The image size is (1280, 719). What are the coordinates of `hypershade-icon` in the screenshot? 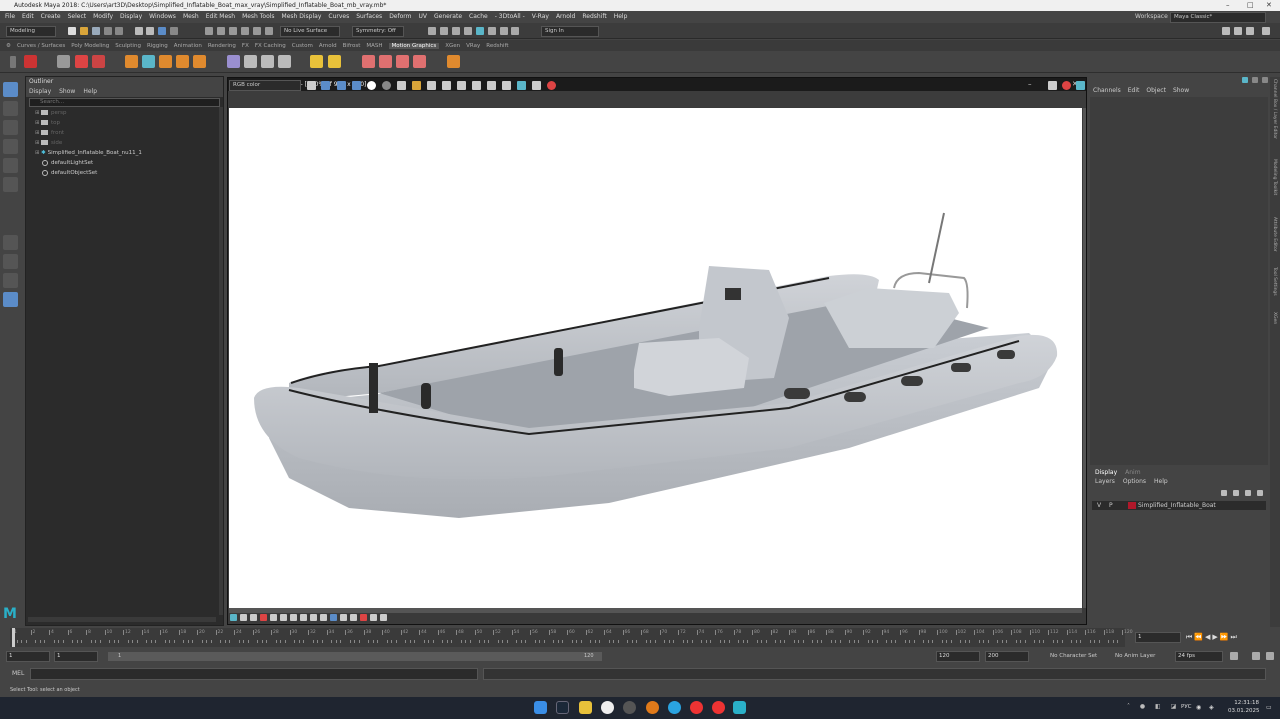 It's located at (480, 31).